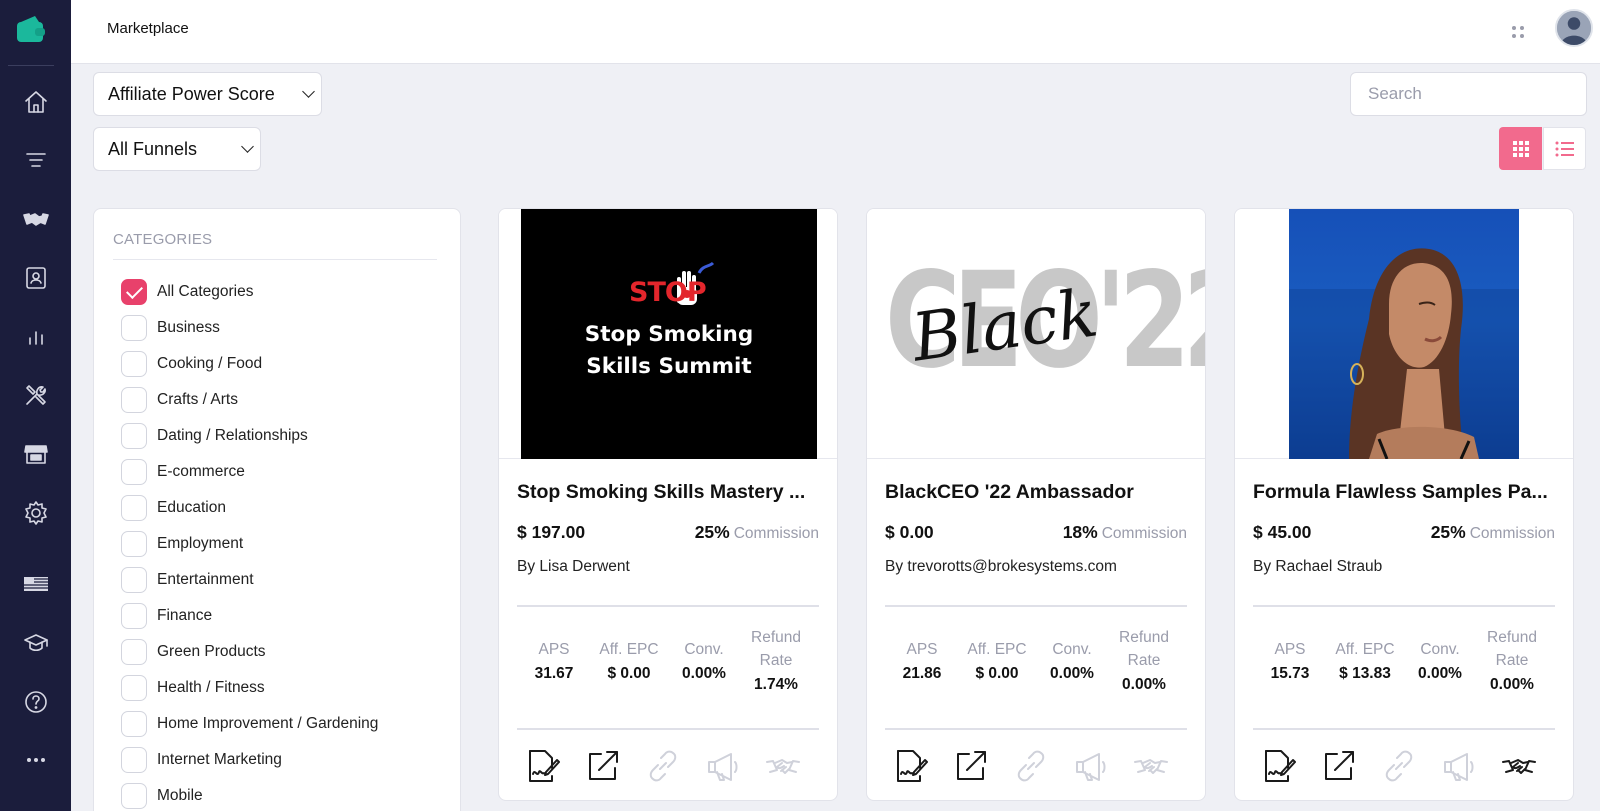 This screenshot has height=811, width=1600. Describe the element at coordinates (177, 149) in the screenshot. I see `funnel-select: All Funnels` at that location.